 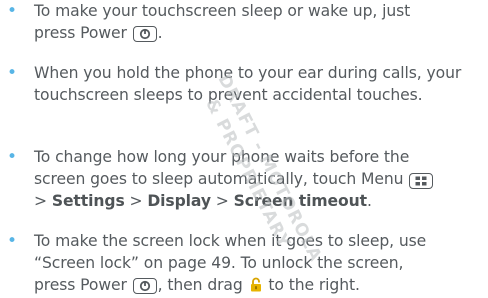 What do you see at coordinates (88, 201) in the screenshot?
I see `settings-label: Settings` at bounding box center [88, 201].